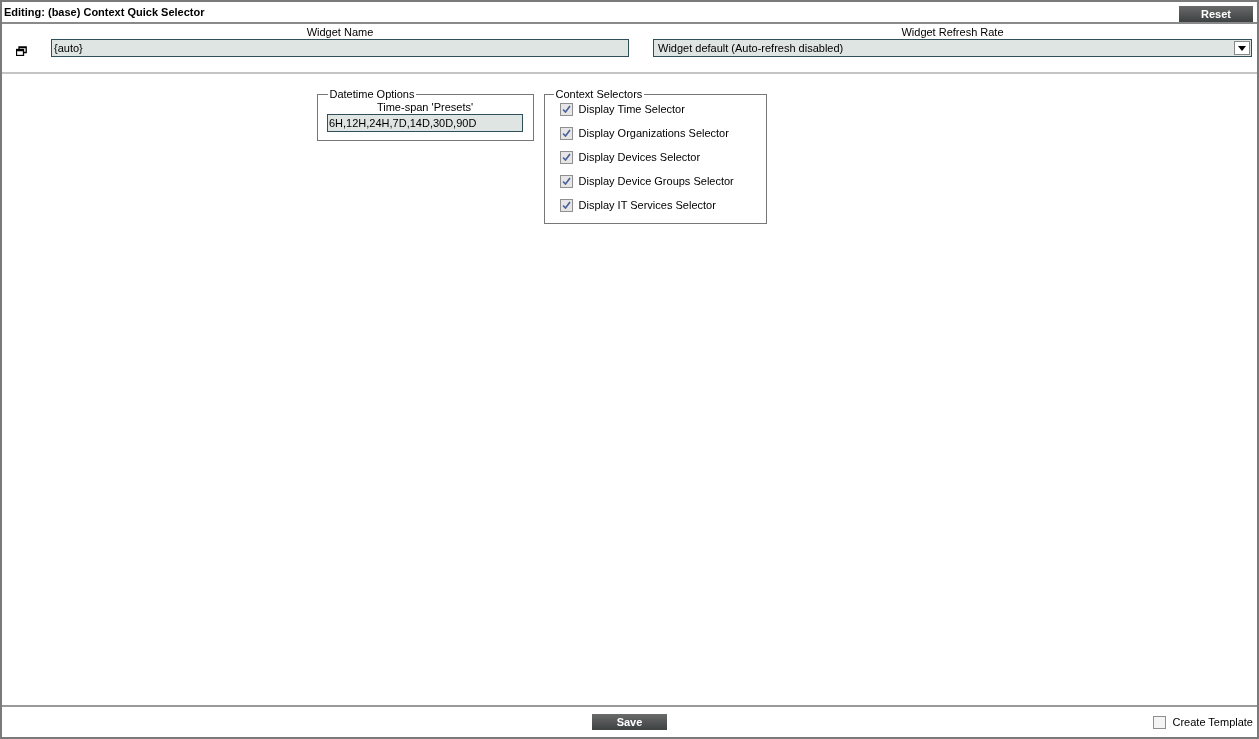 This screenshot has width=1259, height=739. What do you see at coordinates (340, 32) in the screenshot?
I see `field-label: Widget Name` at bounding box center [340, 32].